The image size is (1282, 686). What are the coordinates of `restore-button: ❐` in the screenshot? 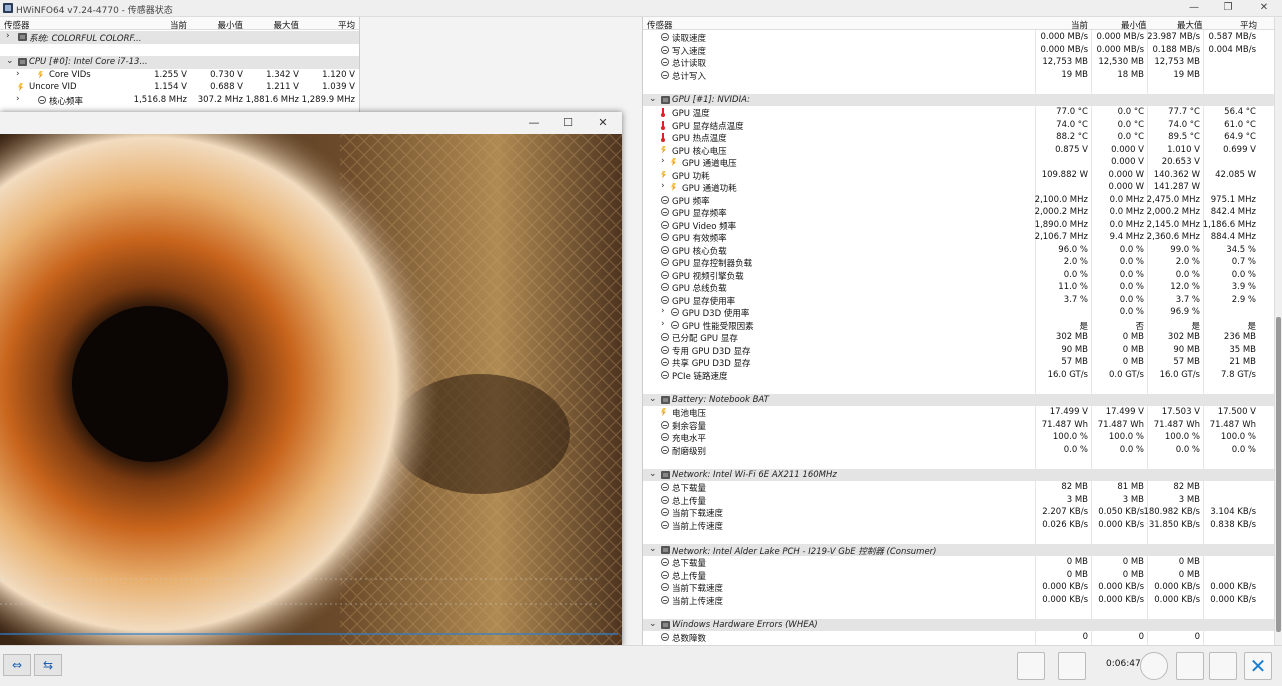 It's located at (1228, 8).